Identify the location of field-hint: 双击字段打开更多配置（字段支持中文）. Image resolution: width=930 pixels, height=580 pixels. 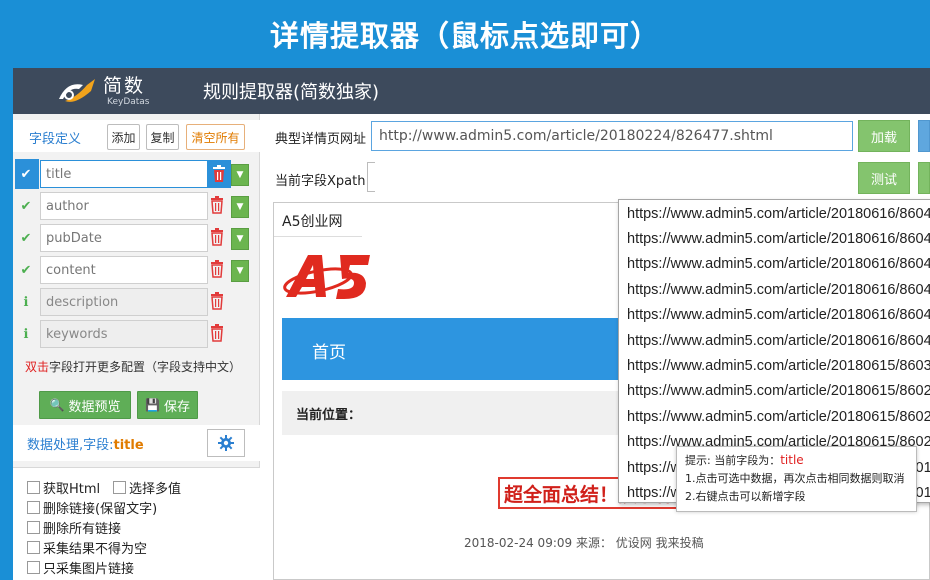
(133, 366).